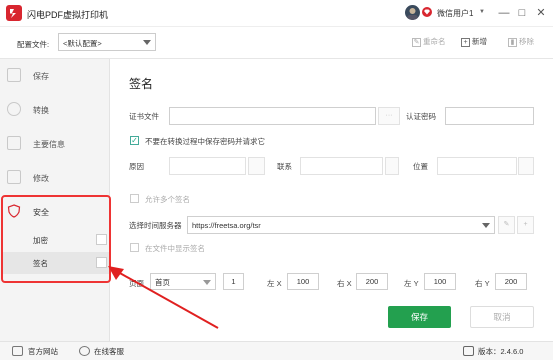 The width and height of the screenshot is (553, 360). Describe the element at coordinates (477, 166) in the screenshot. I see `location-input` at that location.